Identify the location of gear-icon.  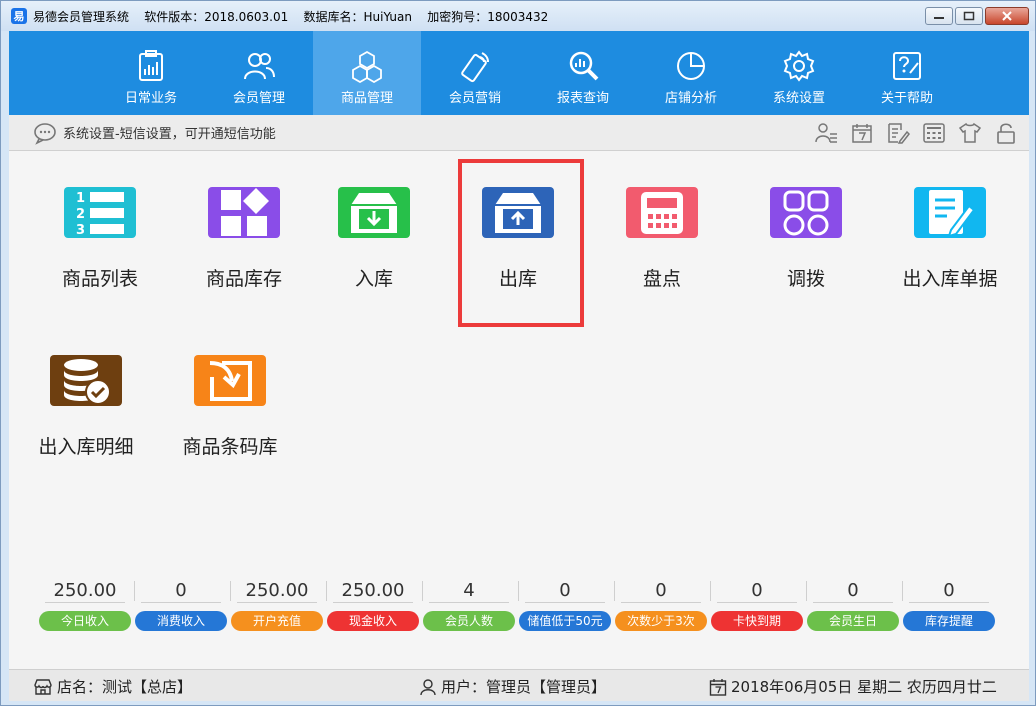
(799, 66).